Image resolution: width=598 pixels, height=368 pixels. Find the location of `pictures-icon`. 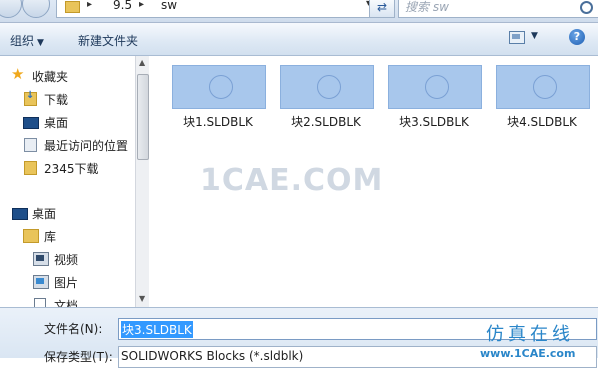

pictures-icon is located at coordinates (41, 282).